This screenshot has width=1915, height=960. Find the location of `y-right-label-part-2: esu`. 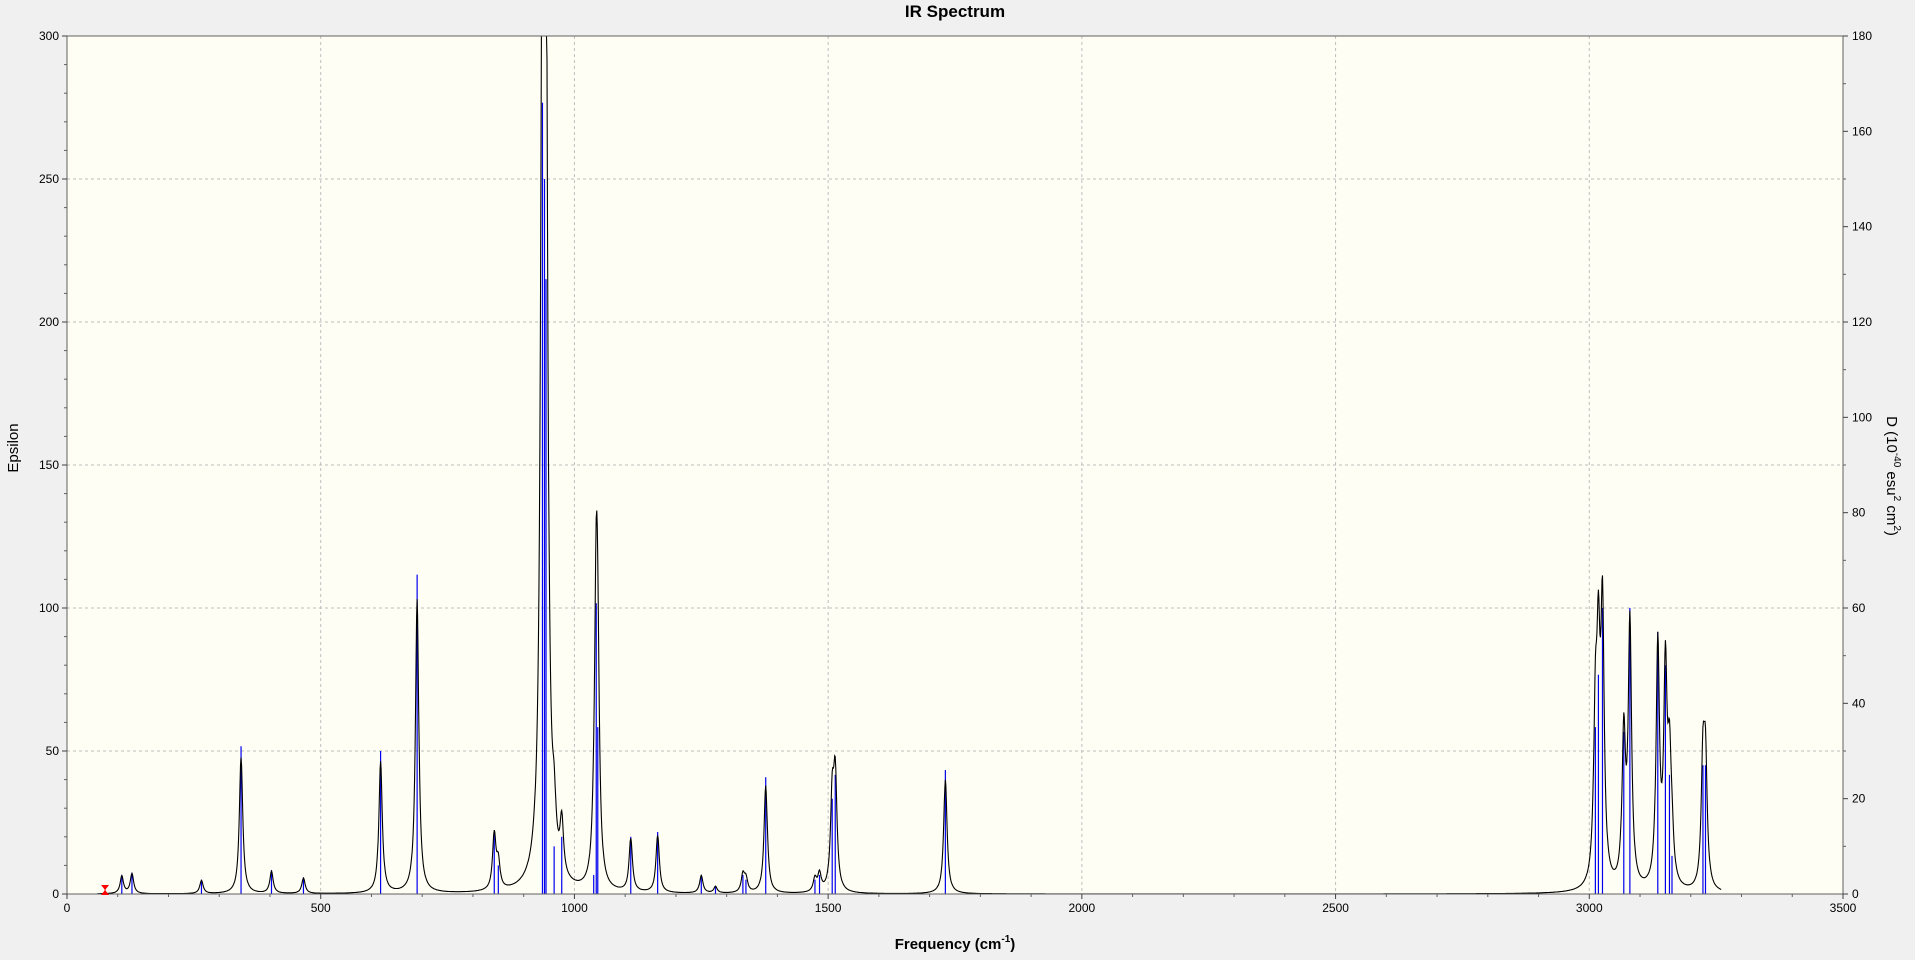

y-right-label-part-2: esu is located at coordinates (1891, 481).